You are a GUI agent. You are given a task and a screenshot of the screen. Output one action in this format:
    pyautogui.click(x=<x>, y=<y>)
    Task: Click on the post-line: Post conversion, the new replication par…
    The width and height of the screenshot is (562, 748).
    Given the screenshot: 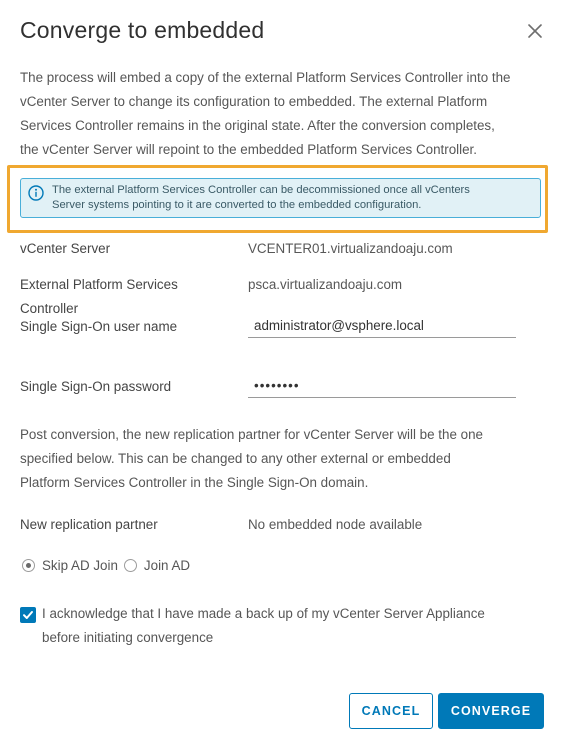 What is the action you would take?
    pyautogui.click(x=251, y=434)
    